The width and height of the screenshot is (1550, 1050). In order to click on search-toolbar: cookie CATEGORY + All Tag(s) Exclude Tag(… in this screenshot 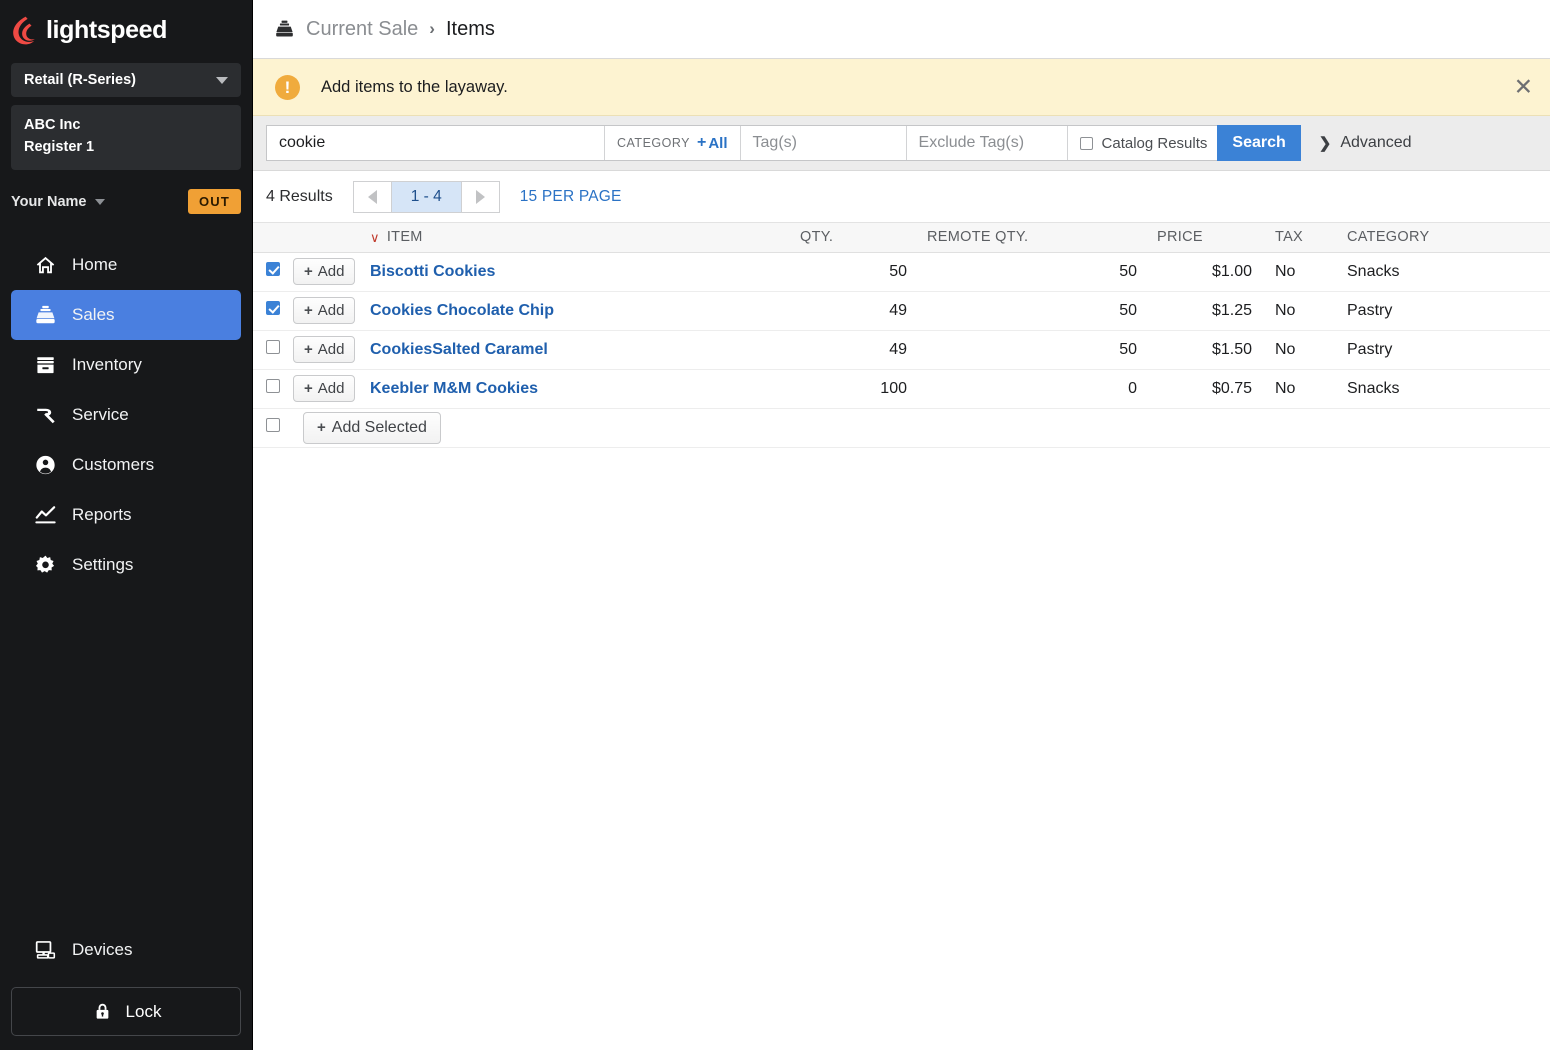, I will do `click(901, 143)`.